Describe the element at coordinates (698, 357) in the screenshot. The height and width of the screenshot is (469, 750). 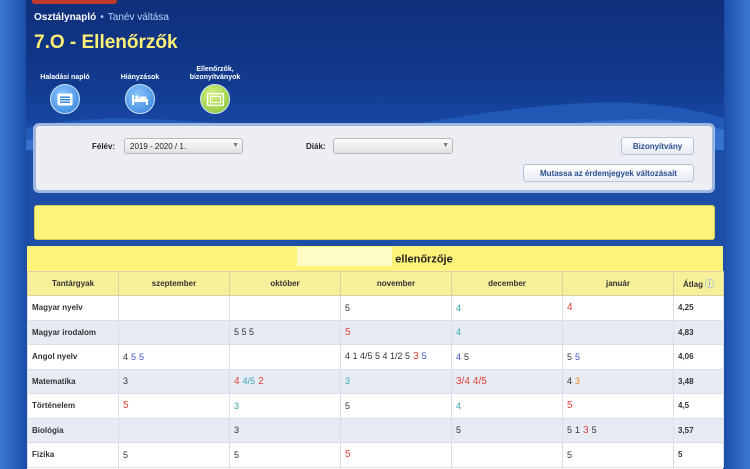
I see `average-cell: 4,06` at that location.